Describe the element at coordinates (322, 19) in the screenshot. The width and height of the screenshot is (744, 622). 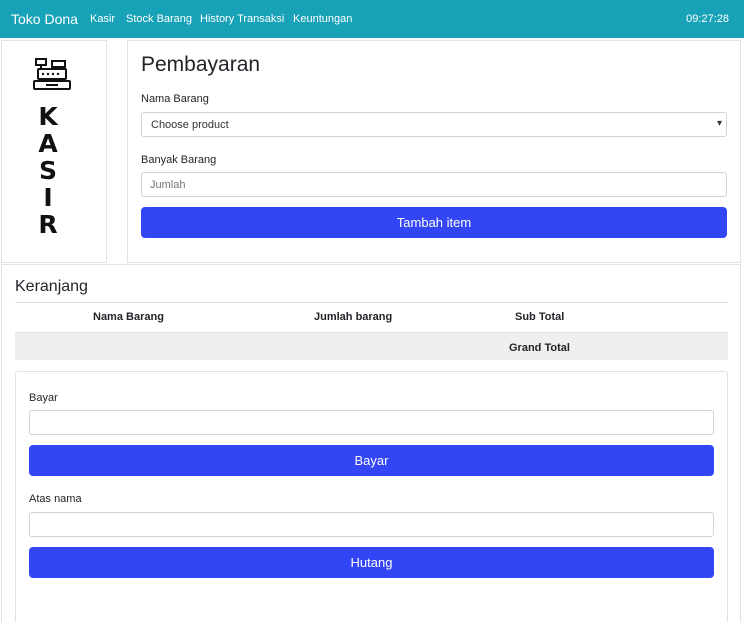
I see `nav-link-keuntungan: Keuntungan` at that location.